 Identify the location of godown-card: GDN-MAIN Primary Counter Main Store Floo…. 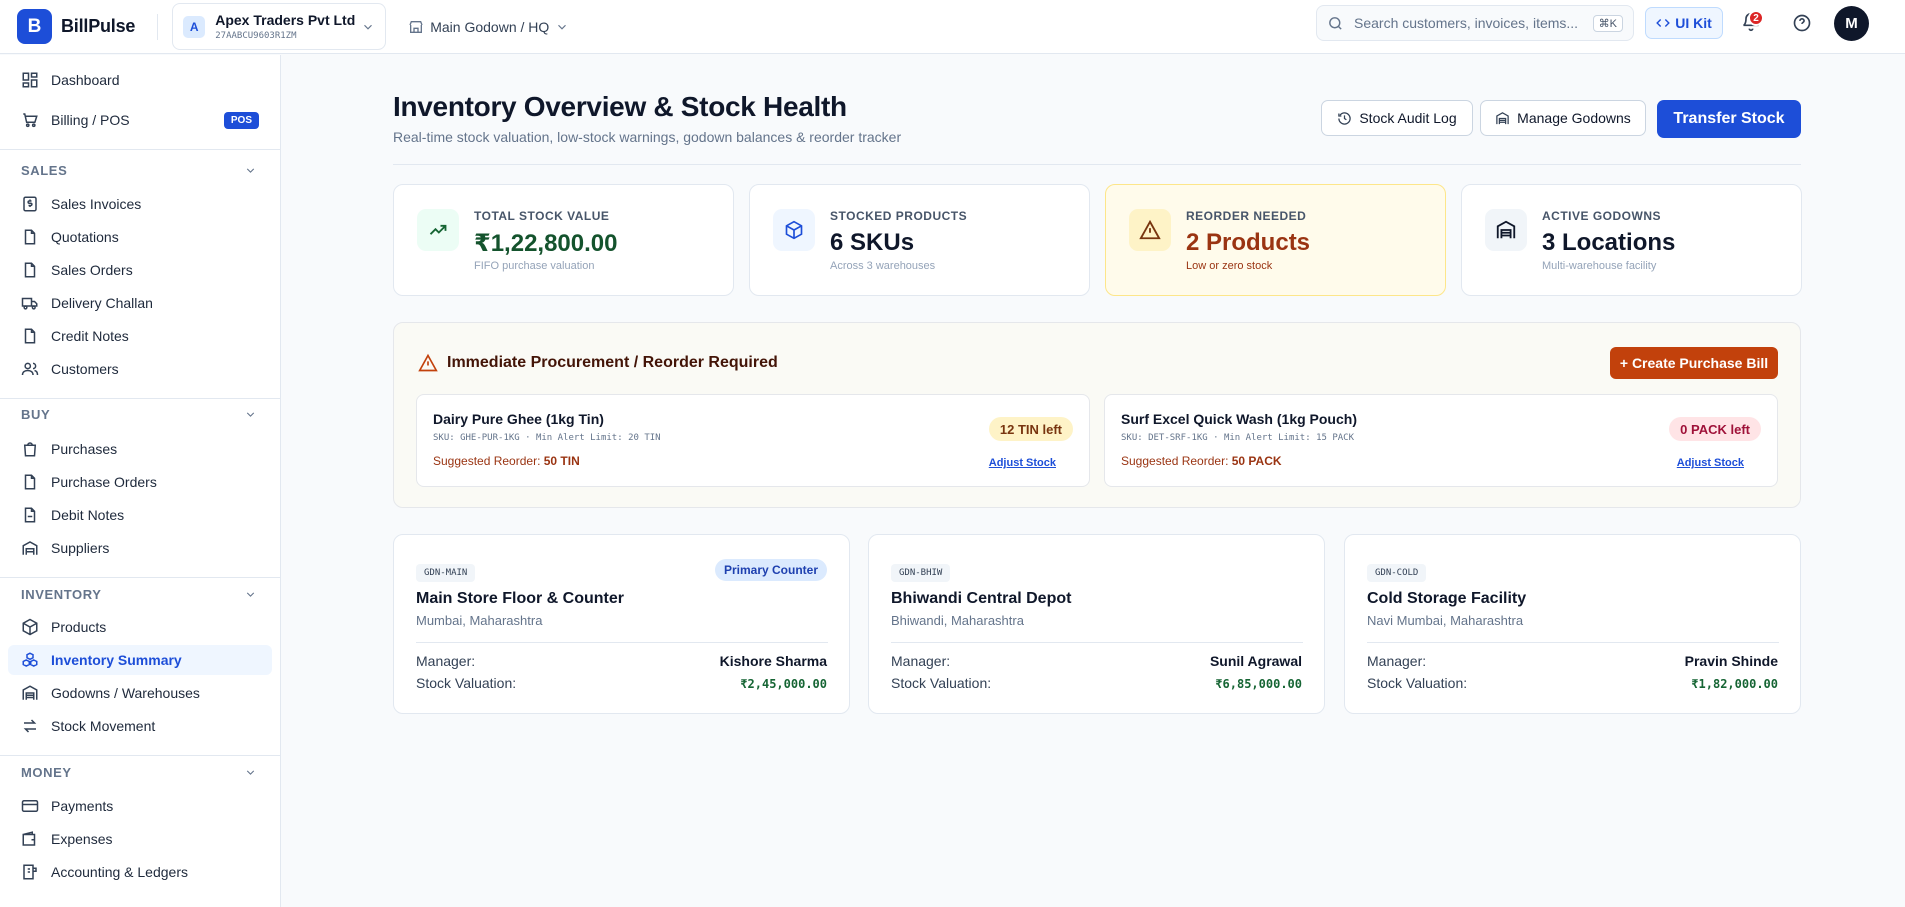
(621, 624).